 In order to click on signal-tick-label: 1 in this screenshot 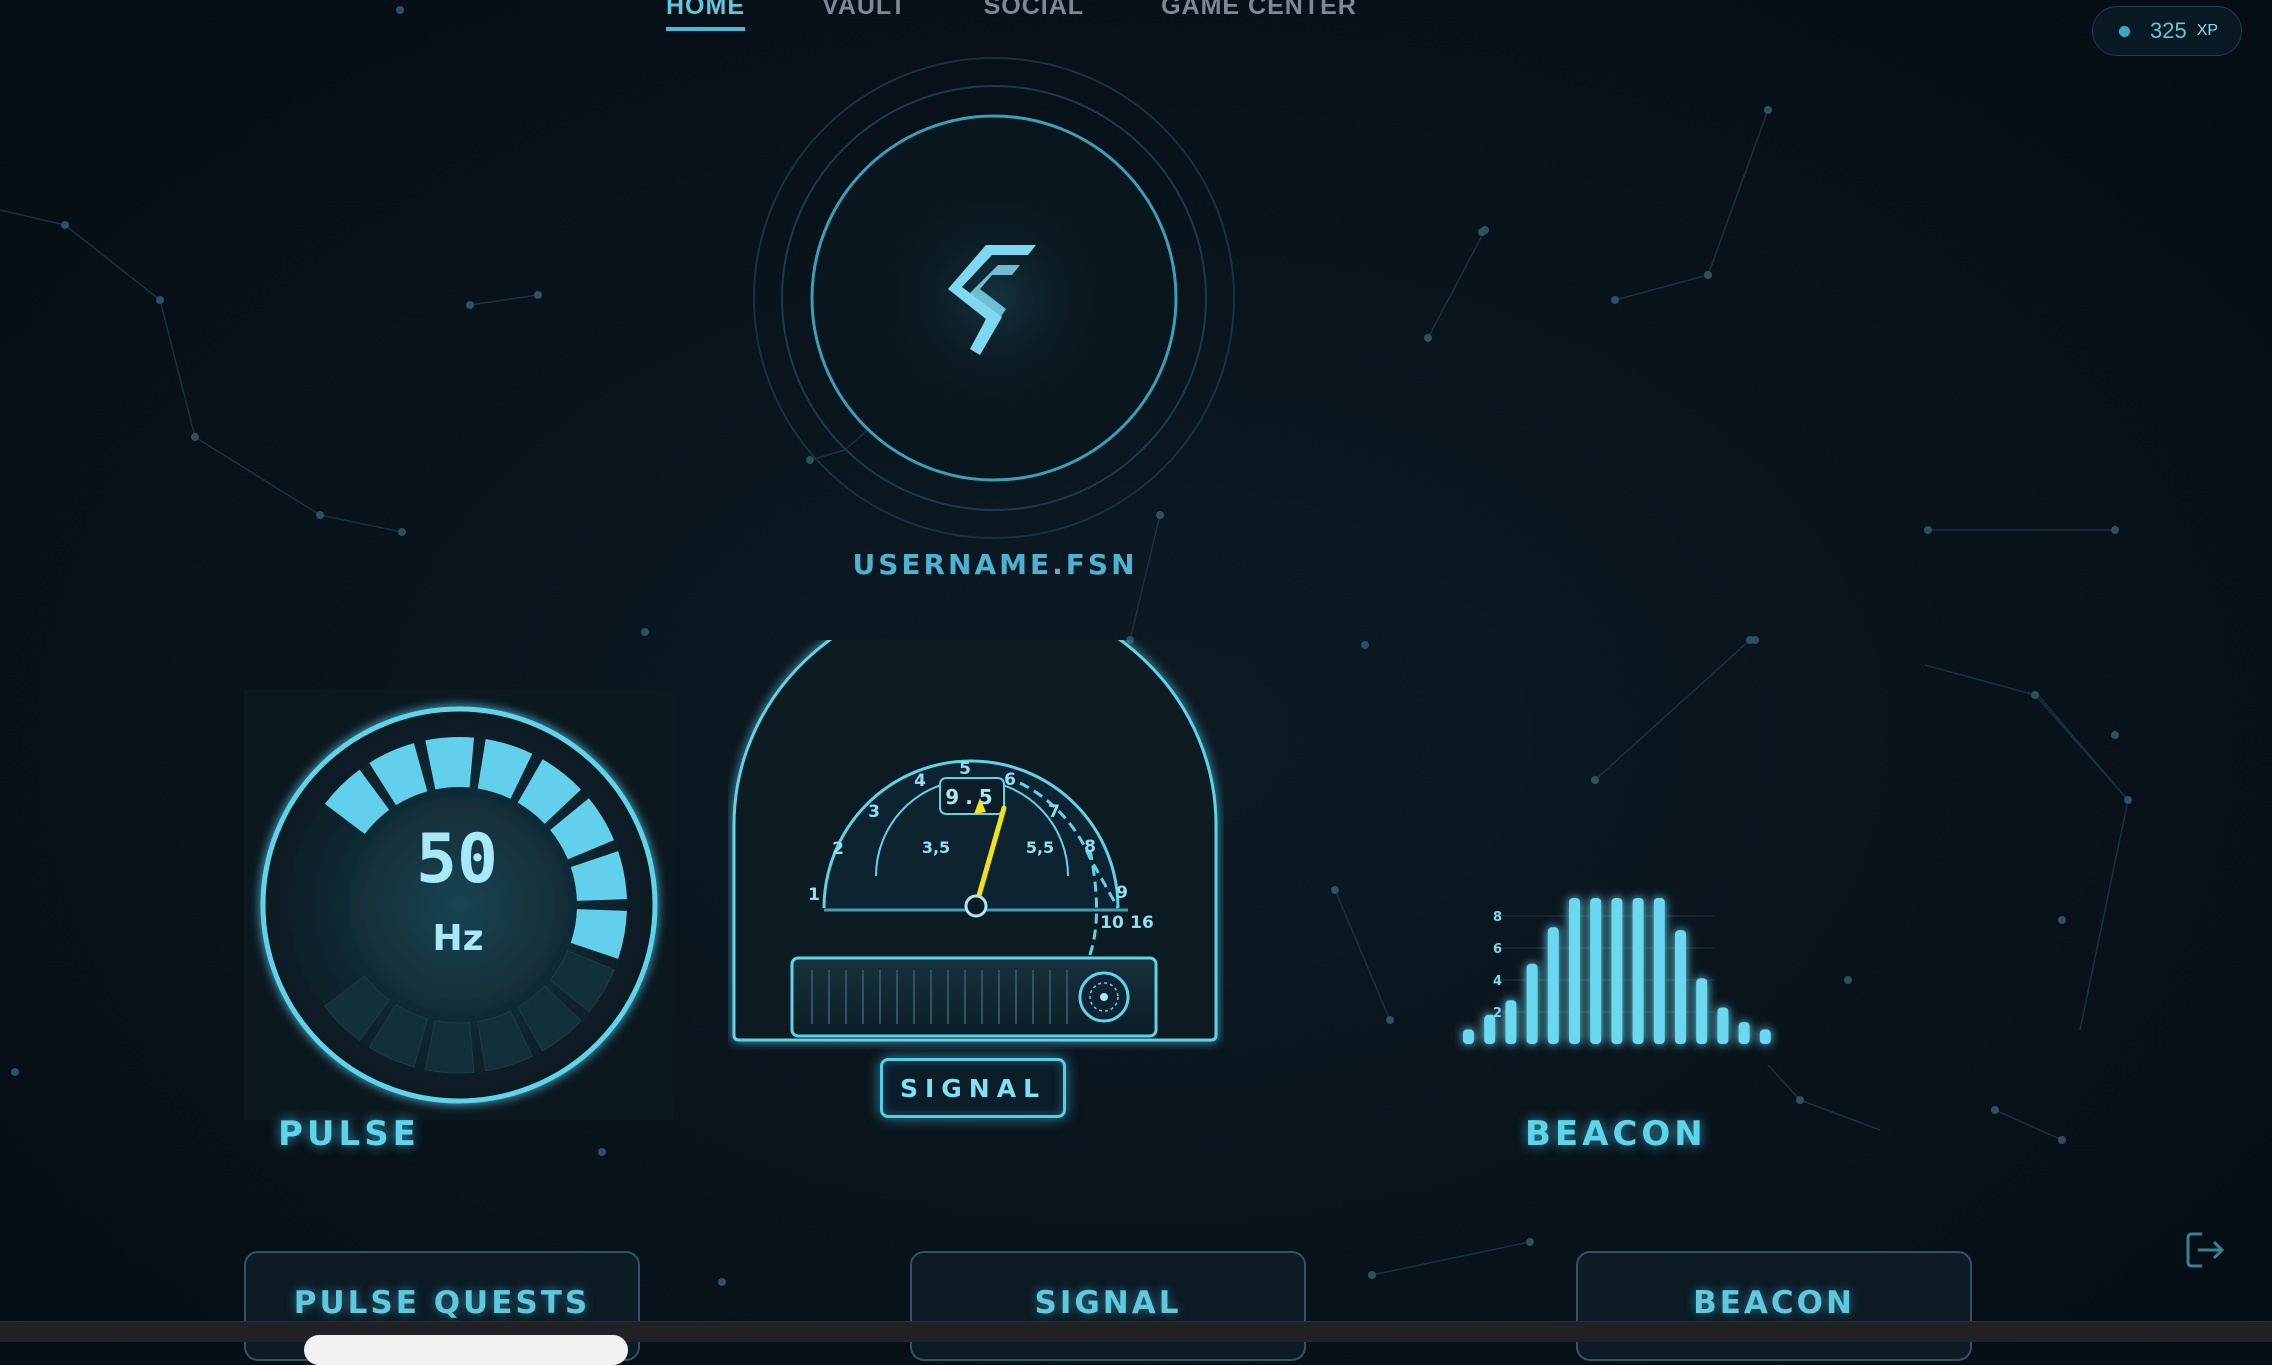, I will do `click(814, 895)`.